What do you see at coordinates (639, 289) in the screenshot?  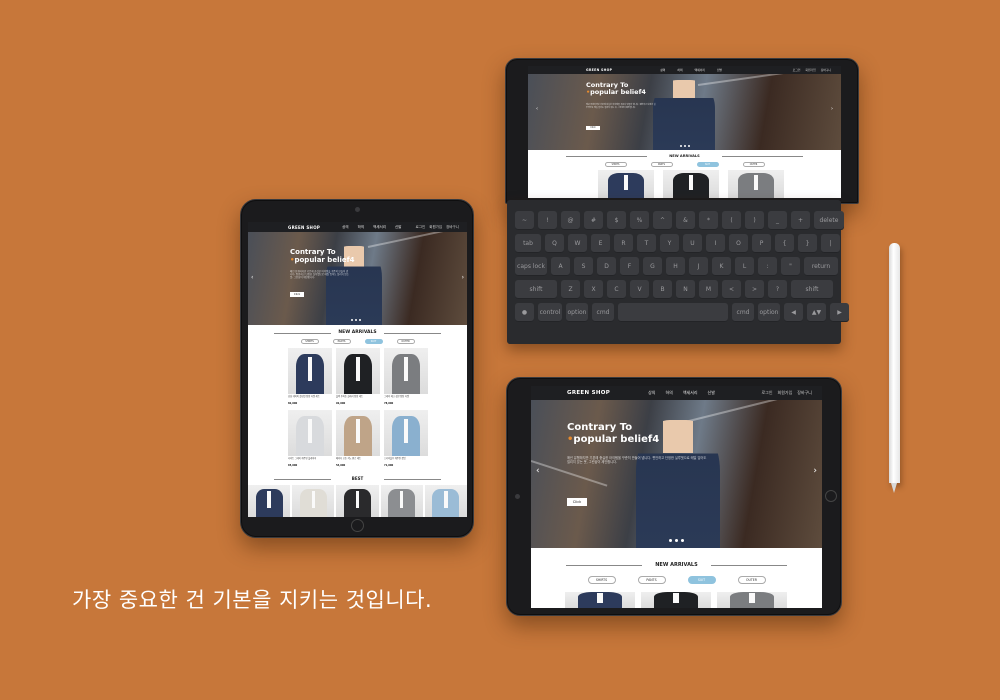 I see `key: V` at bounding box center [639, 289].